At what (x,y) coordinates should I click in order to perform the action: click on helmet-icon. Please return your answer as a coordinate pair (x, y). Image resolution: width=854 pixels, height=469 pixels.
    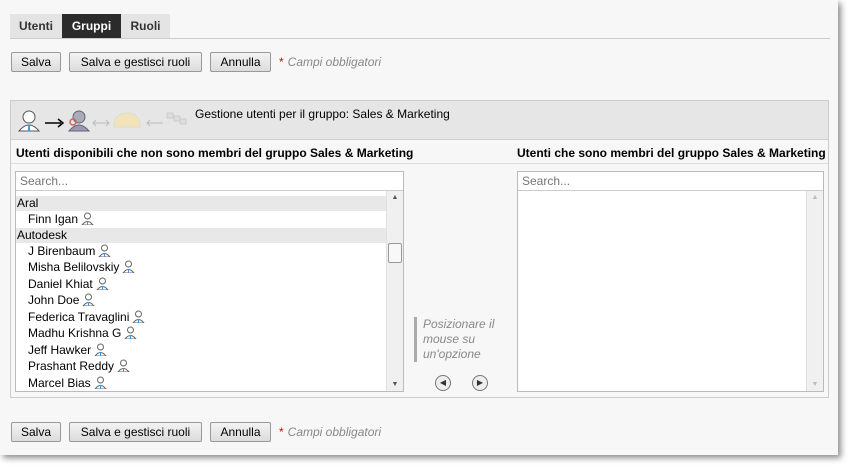
    Looking at the image, I should click on (127, 120).